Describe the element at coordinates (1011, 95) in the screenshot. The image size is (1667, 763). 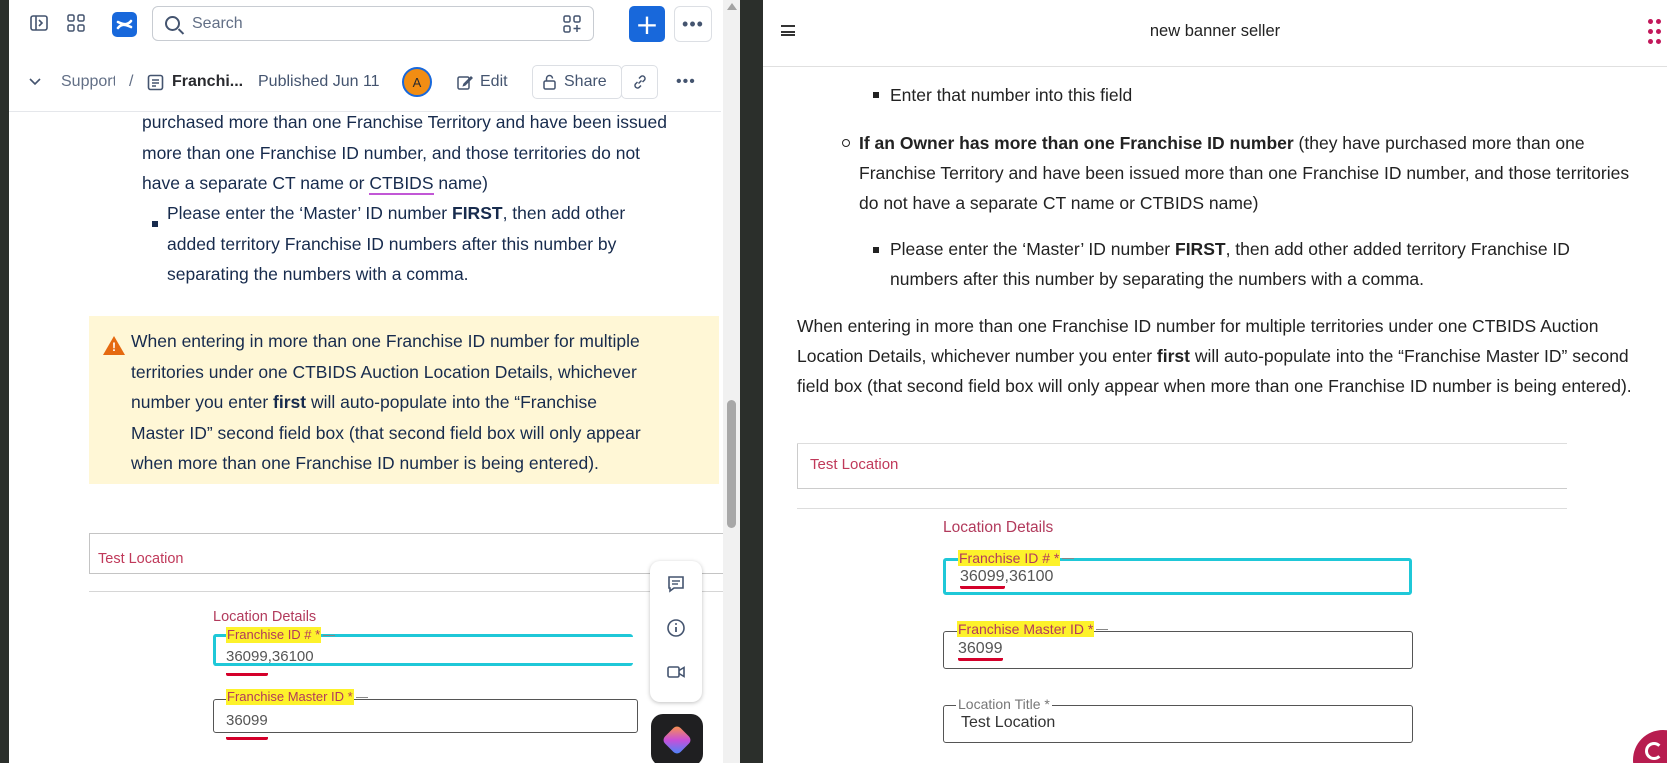
I see `sub-bullet-text: Enter that number into this field` at that location.